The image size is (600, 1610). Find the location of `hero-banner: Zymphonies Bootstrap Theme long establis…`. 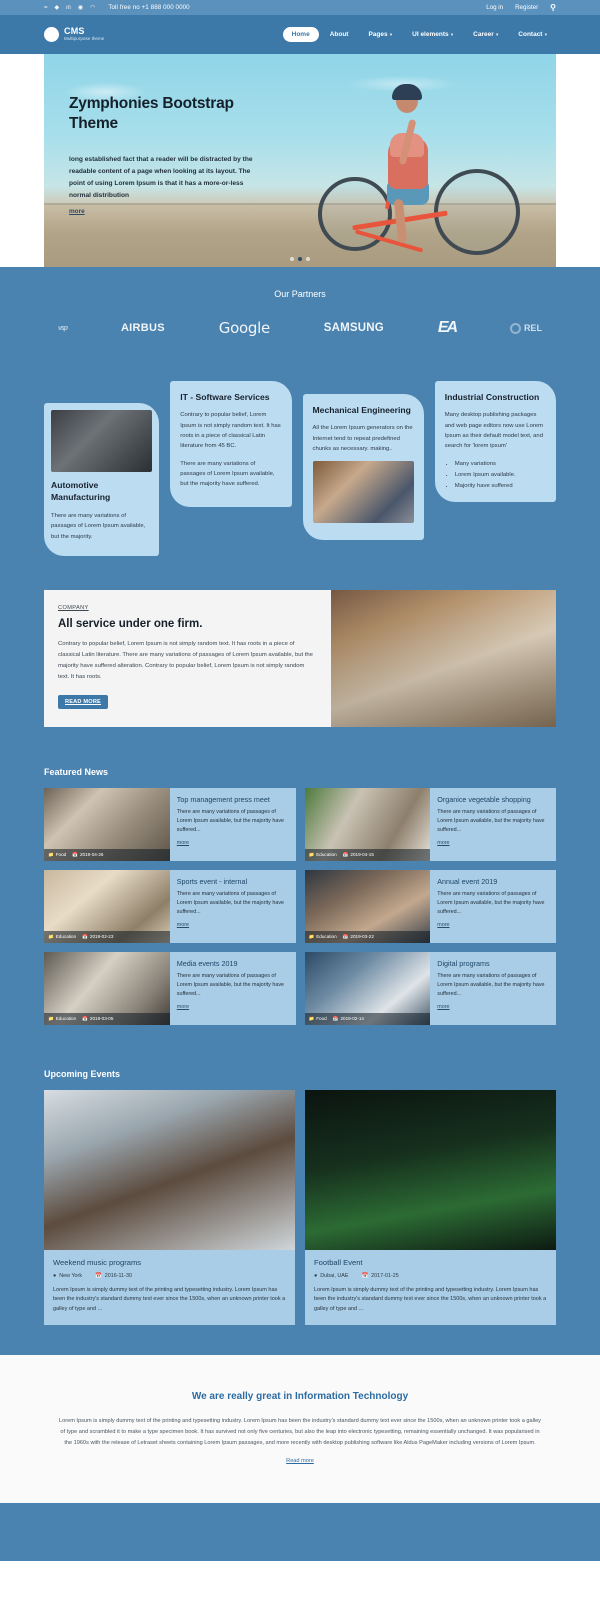

hero-banner: Zymphonies Bootstrap Theme long establis… is located at coordinates (300, 160).